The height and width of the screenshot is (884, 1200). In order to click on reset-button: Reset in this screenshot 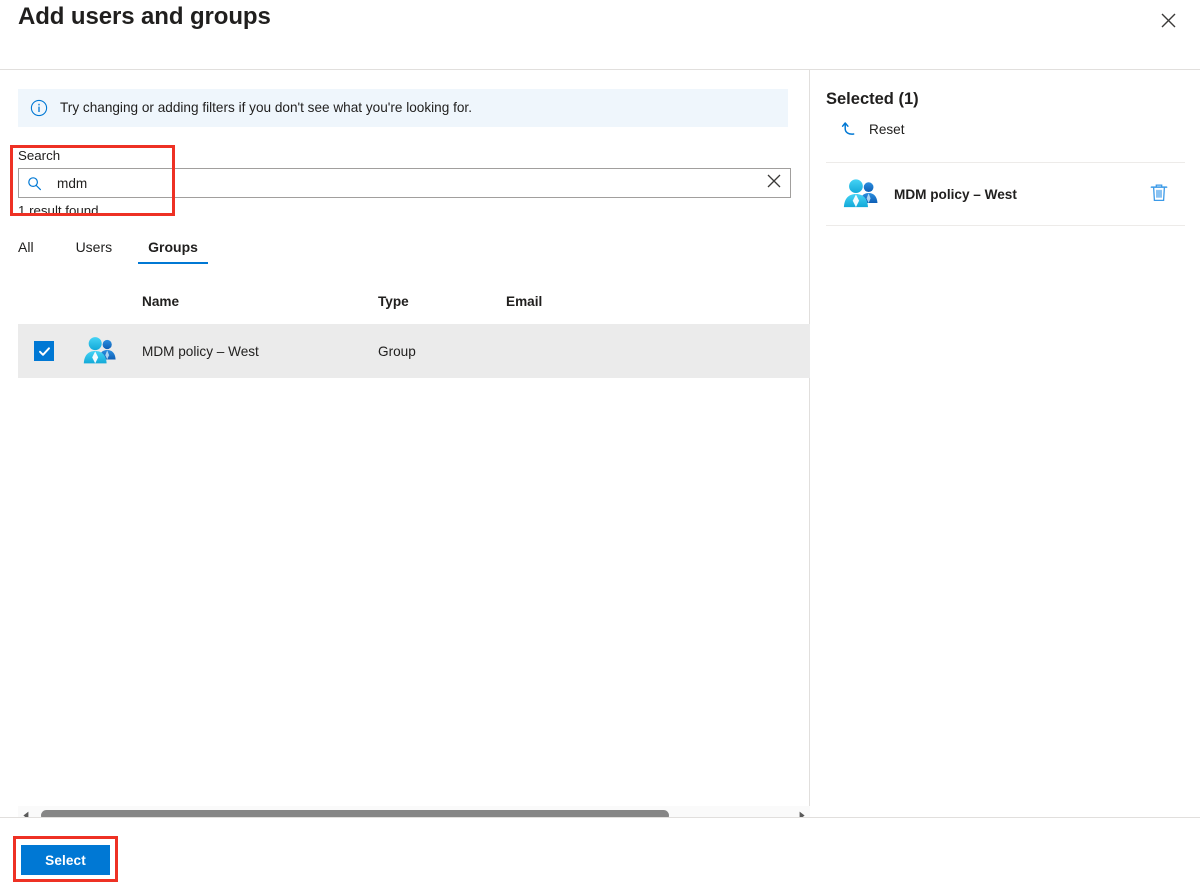, I will do `click(873, 129)`.